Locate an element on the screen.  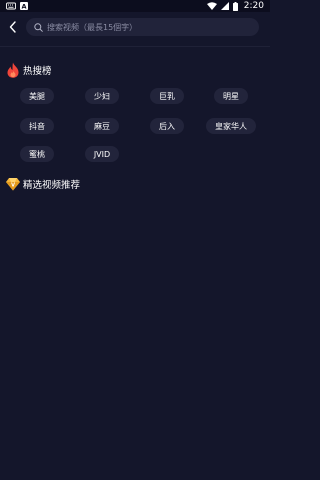
status-bar: A 2:20 is located at coordinates (135, 6).